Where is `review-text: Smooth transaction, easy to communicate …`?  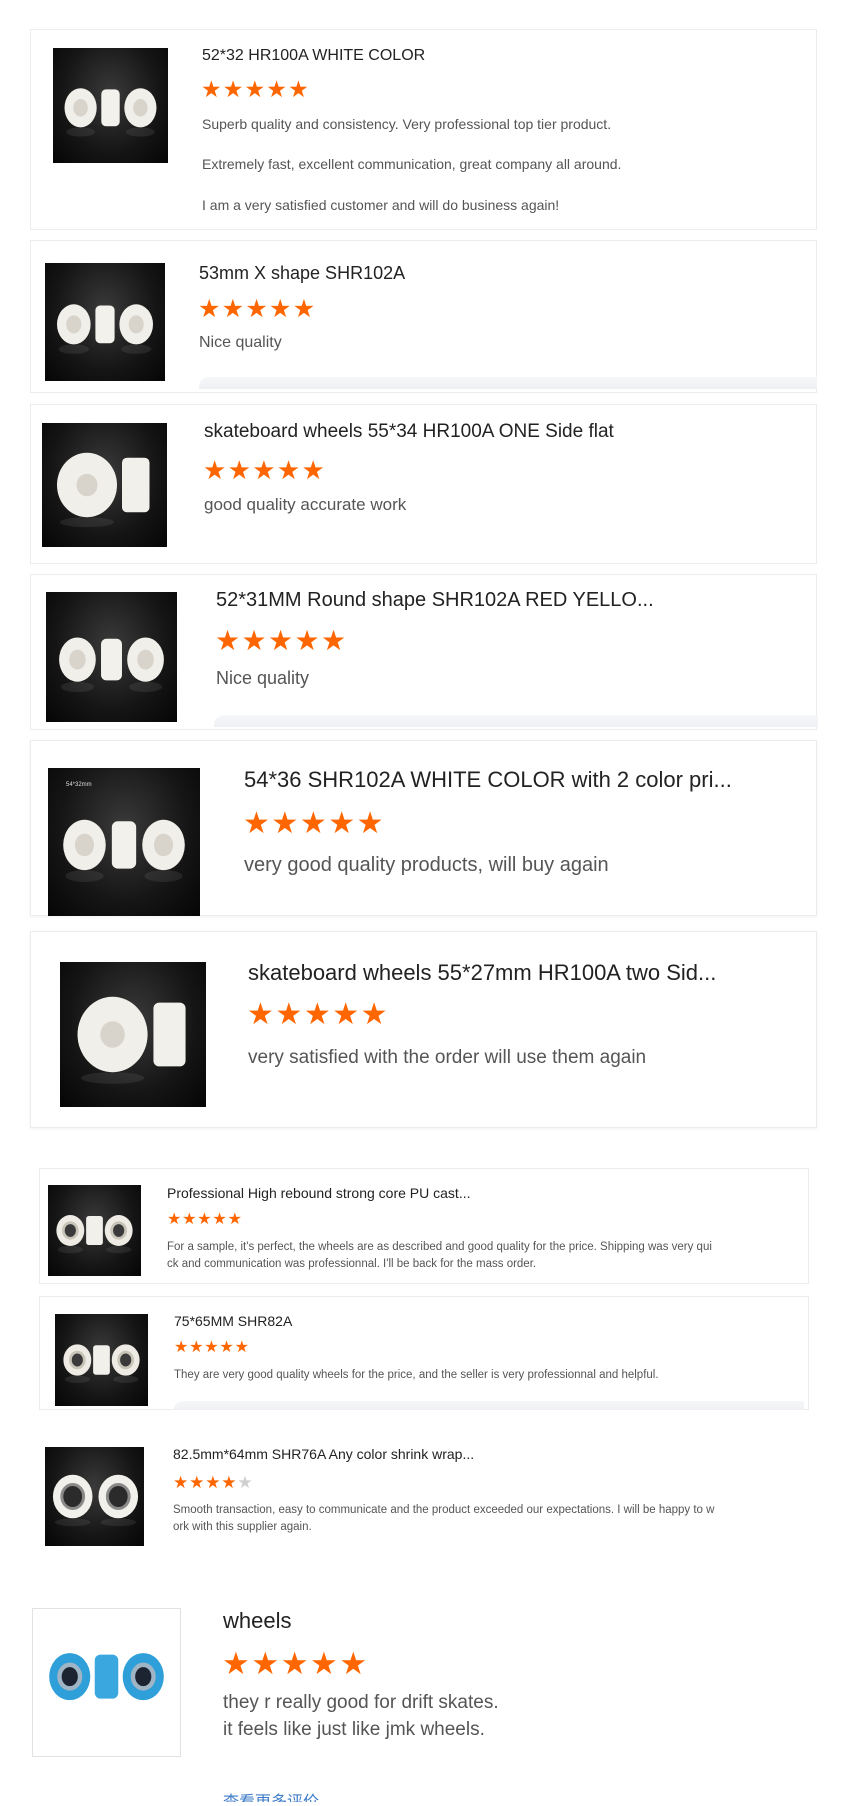
review-text: Smooth transaction, easy to communicate … is located at coordinates (444, 1518).